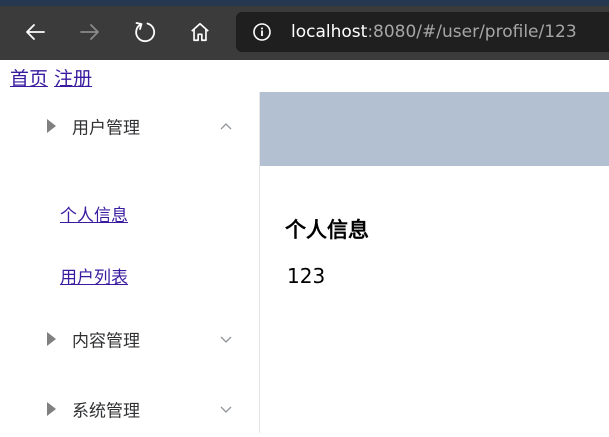 This screenshot has height=437, width=609. I want to click on main-header, so click(434, 129).